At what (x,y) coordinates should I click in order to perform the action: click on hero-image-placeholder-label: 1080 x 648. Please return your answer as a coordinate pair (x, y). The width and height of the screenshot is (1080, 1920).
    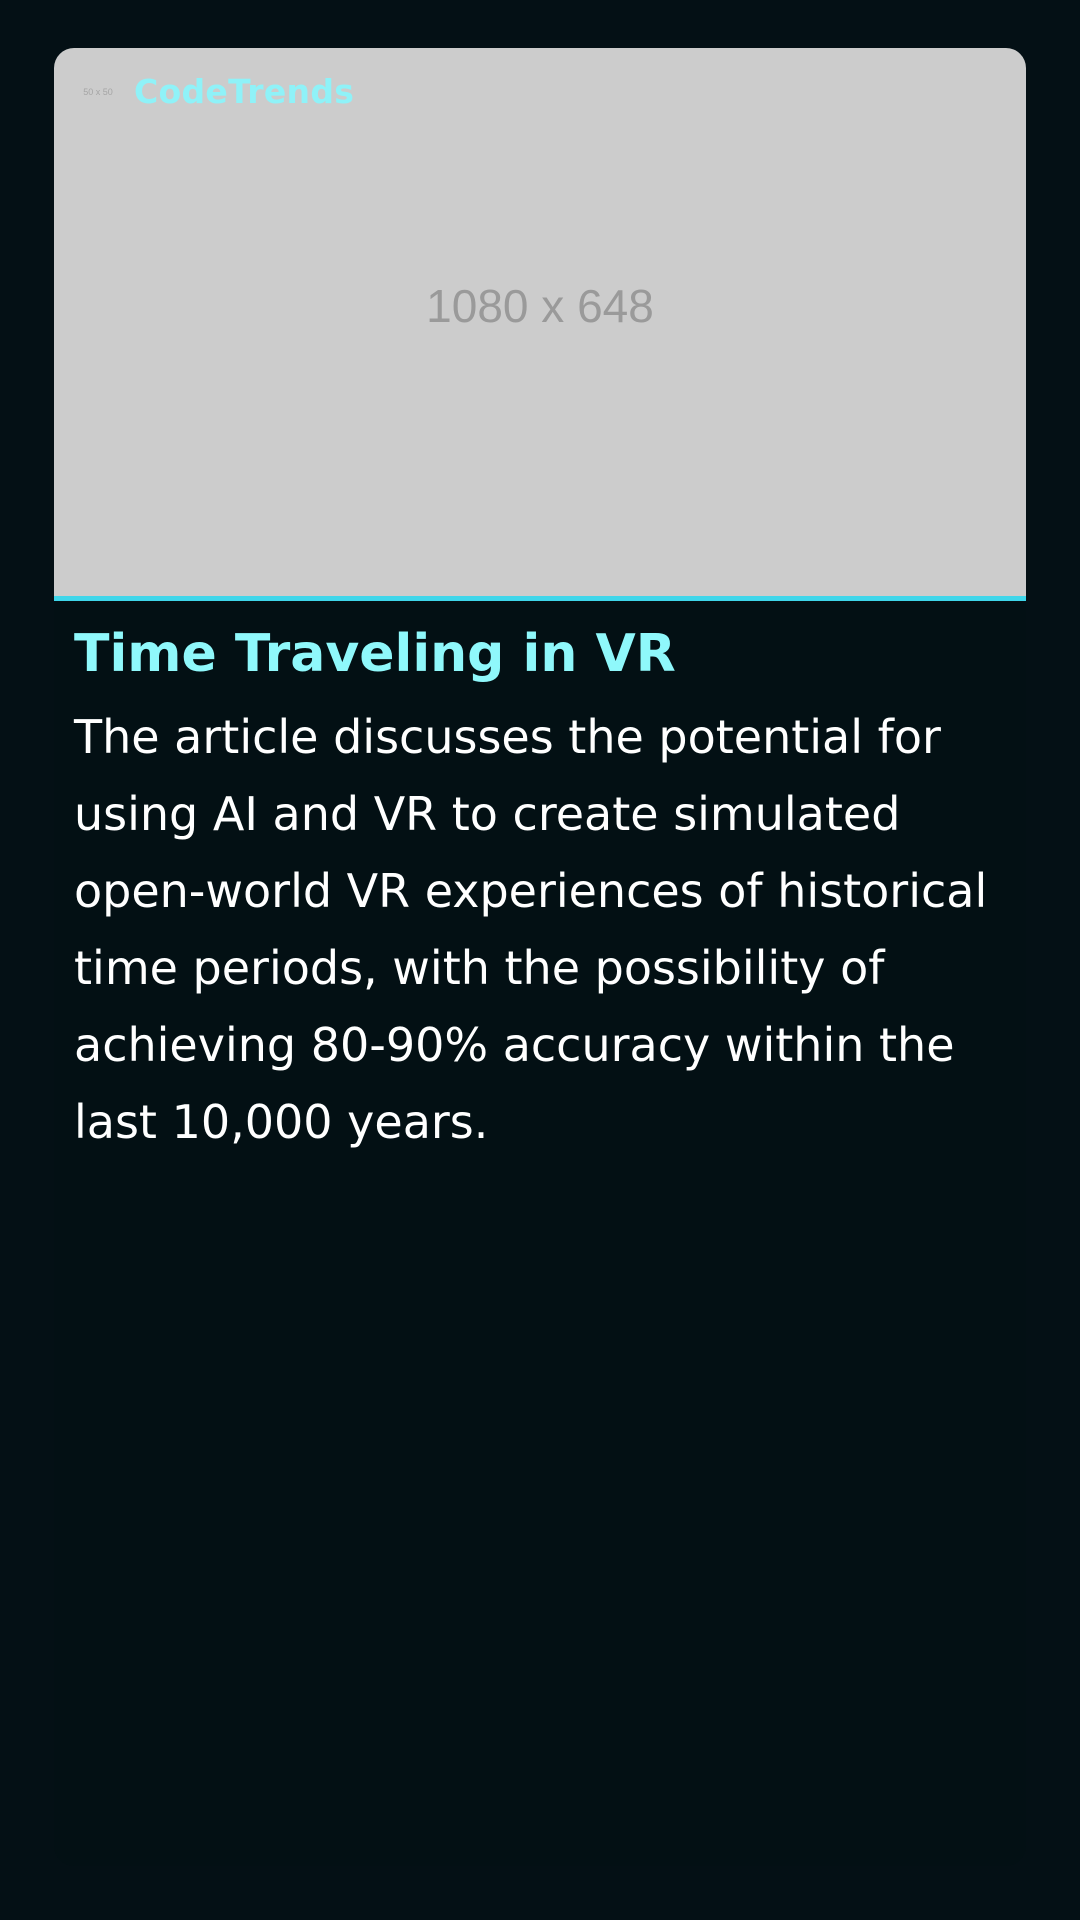
    Looking at the image, I should click on (540, 306).